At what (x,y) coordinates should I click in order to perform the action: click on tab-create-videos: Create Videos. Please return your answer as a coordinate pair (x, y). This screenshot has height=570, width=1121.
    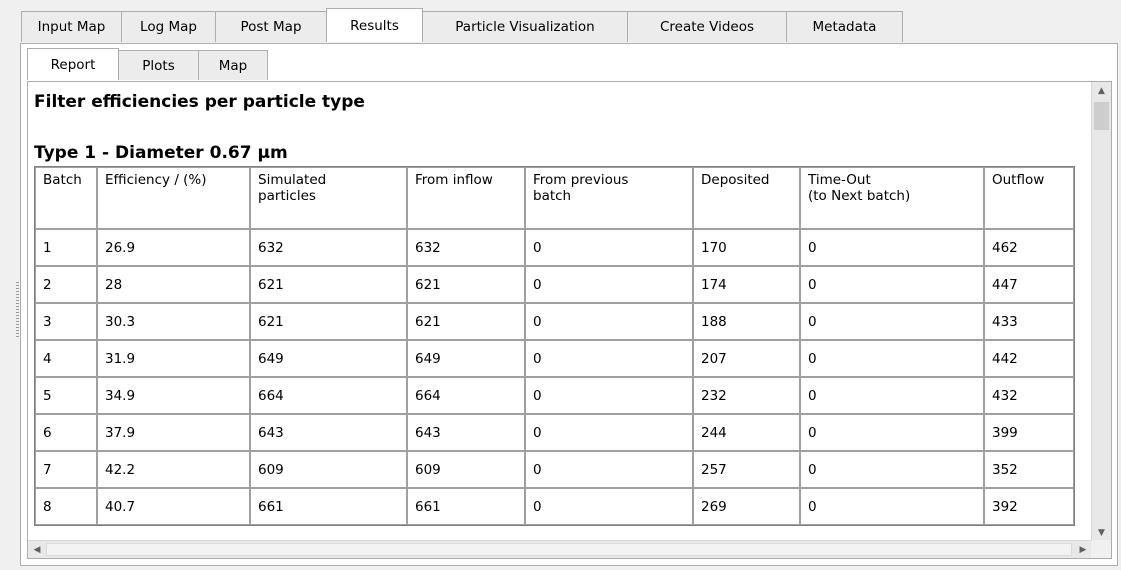
    Looking at the image, I should click on (707, 26).